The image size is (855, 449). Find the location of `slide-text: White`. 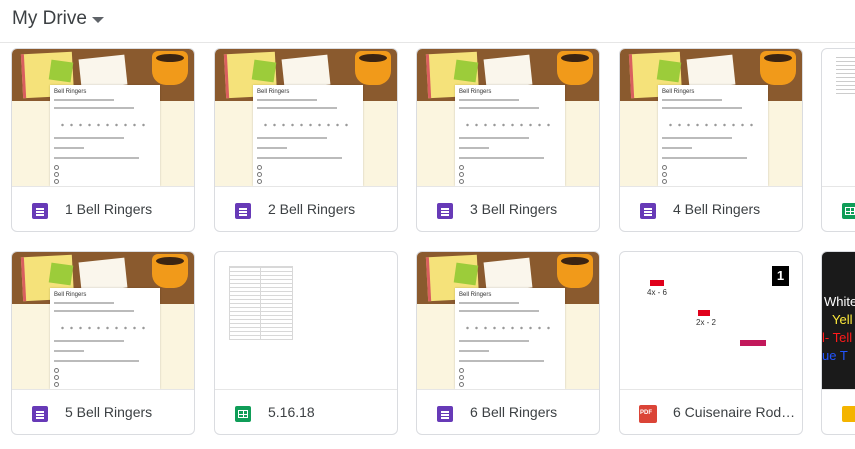

slide-text: White is located at coordinates (839, 301).